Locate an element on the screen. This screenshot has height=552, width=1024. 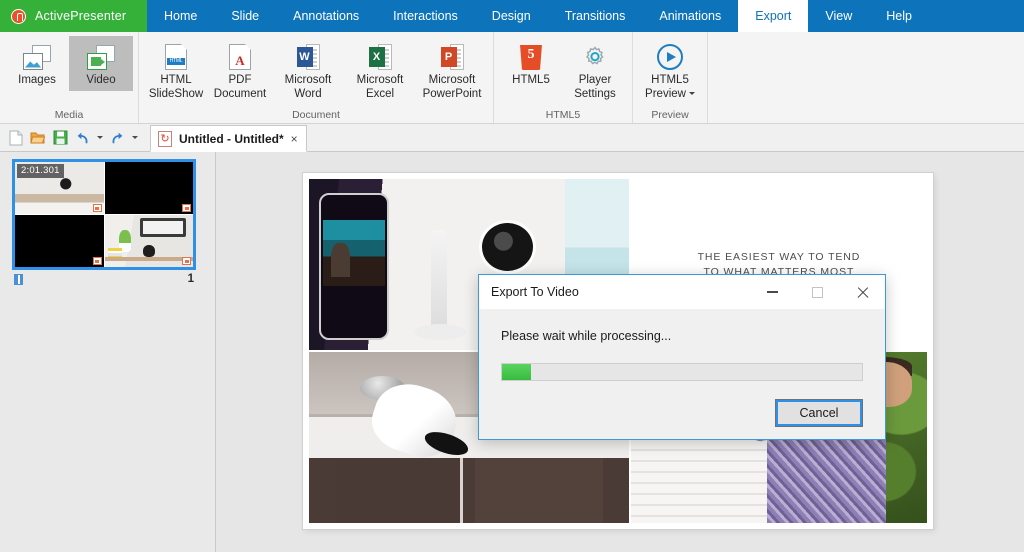
player-settings-gear-icon is located at coordinates (595, 57).